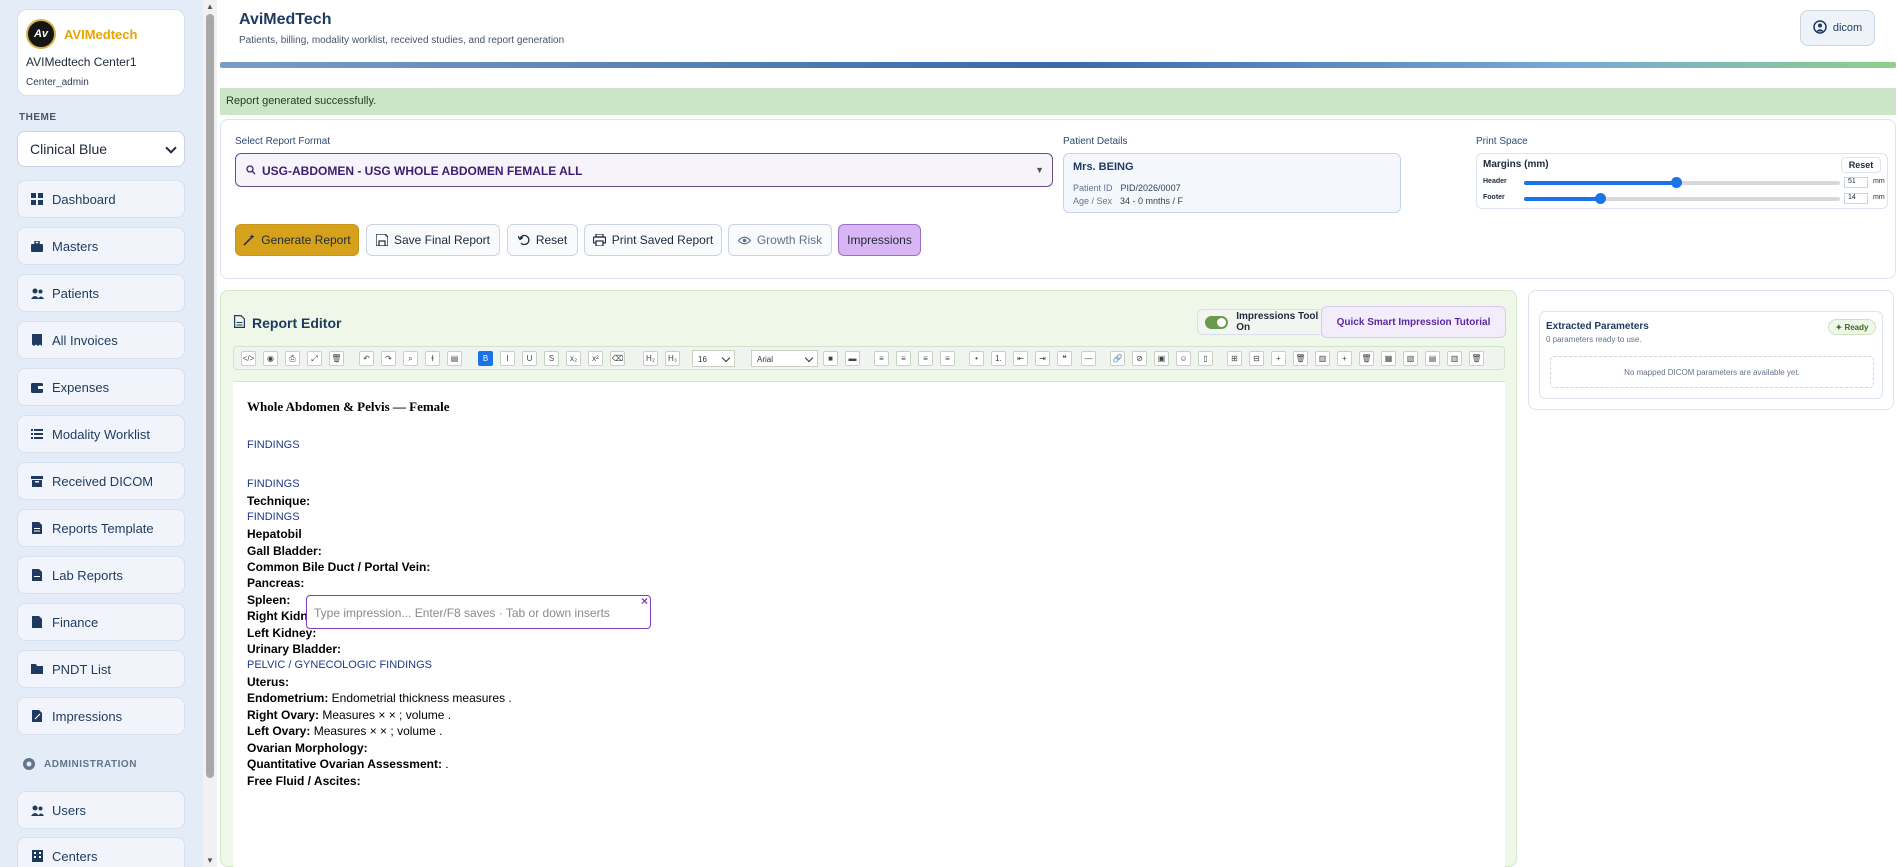 This screenshot has height=867, width=1897. What do you see at coordinates (41, 34) in the screenshot?
I see `brand-logo: Av` at bounding box center [41, 34].